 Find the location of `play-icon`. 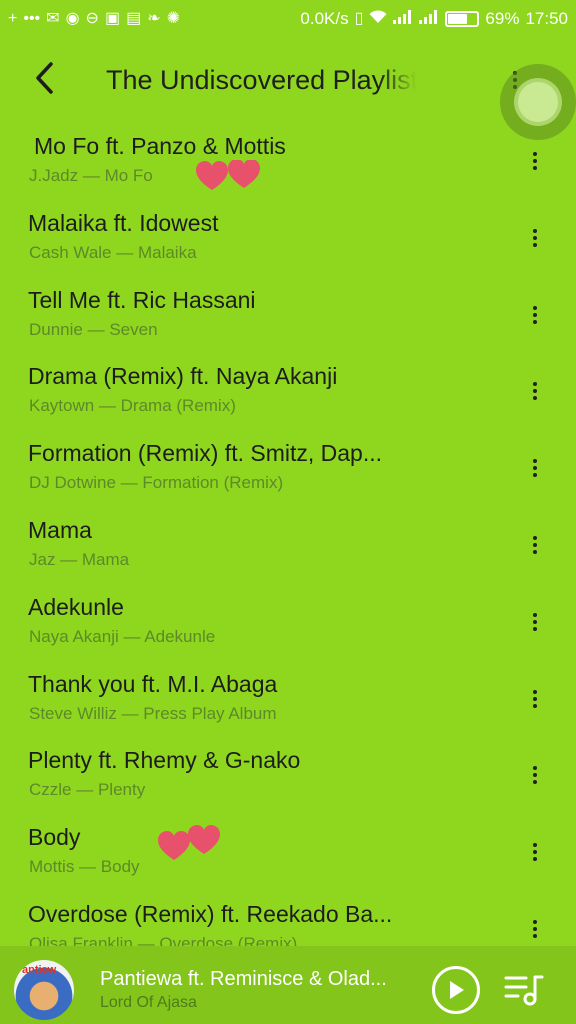

play-icon is located at coordinates (457, 990).